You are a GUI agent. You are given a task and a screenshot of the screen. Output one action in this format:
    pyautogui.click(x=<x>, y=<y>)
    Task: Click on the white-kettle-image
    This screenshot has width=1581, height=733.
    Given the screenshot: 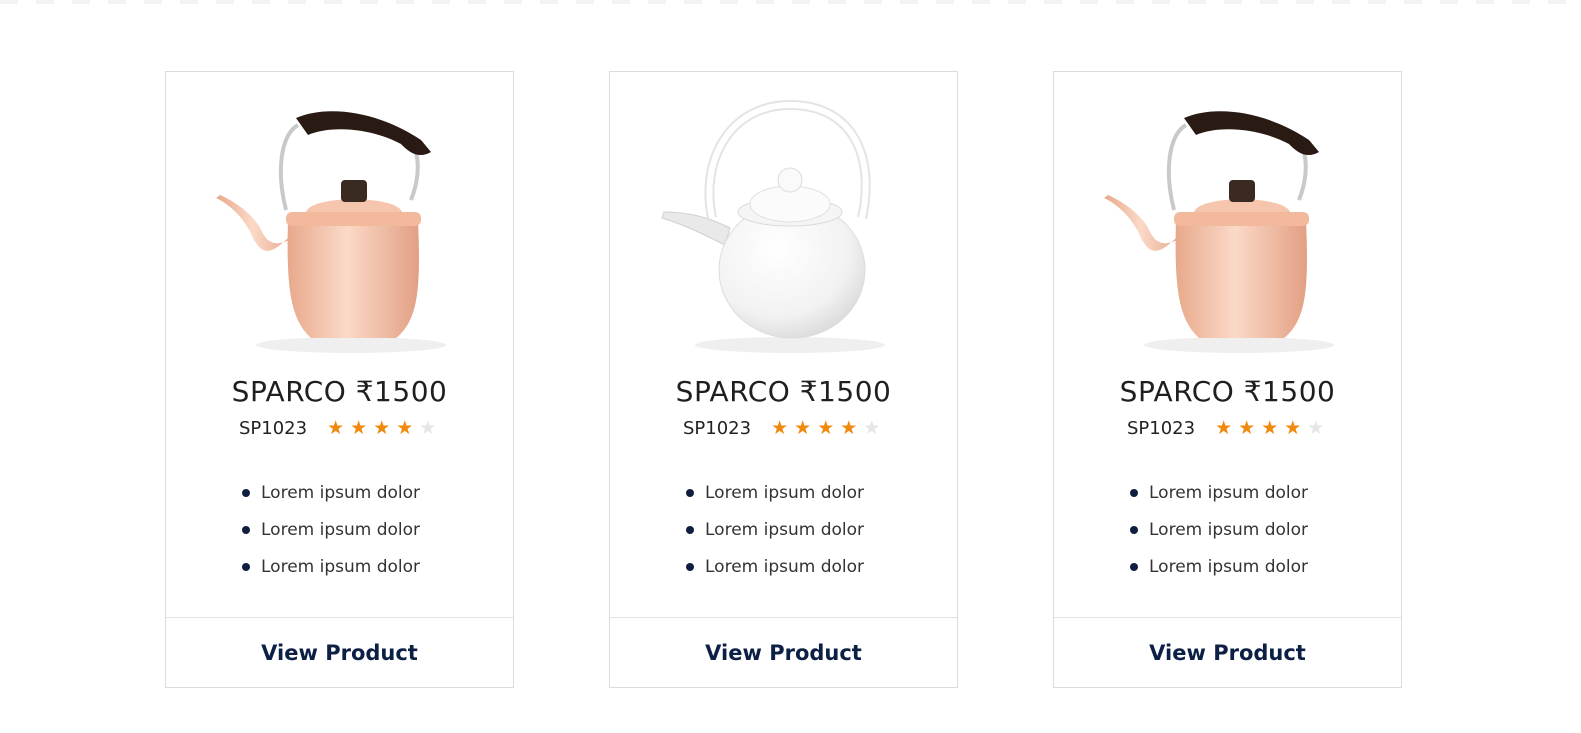 What is the action you would take?
    pyautogui.click(x=785, y=229)
    